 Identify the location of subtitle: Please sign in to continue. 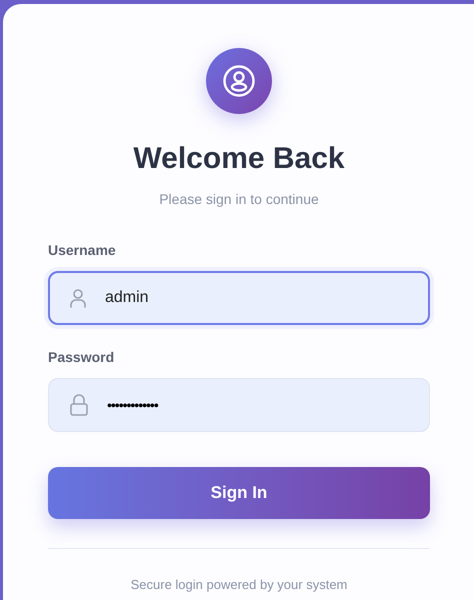
(239, 199).